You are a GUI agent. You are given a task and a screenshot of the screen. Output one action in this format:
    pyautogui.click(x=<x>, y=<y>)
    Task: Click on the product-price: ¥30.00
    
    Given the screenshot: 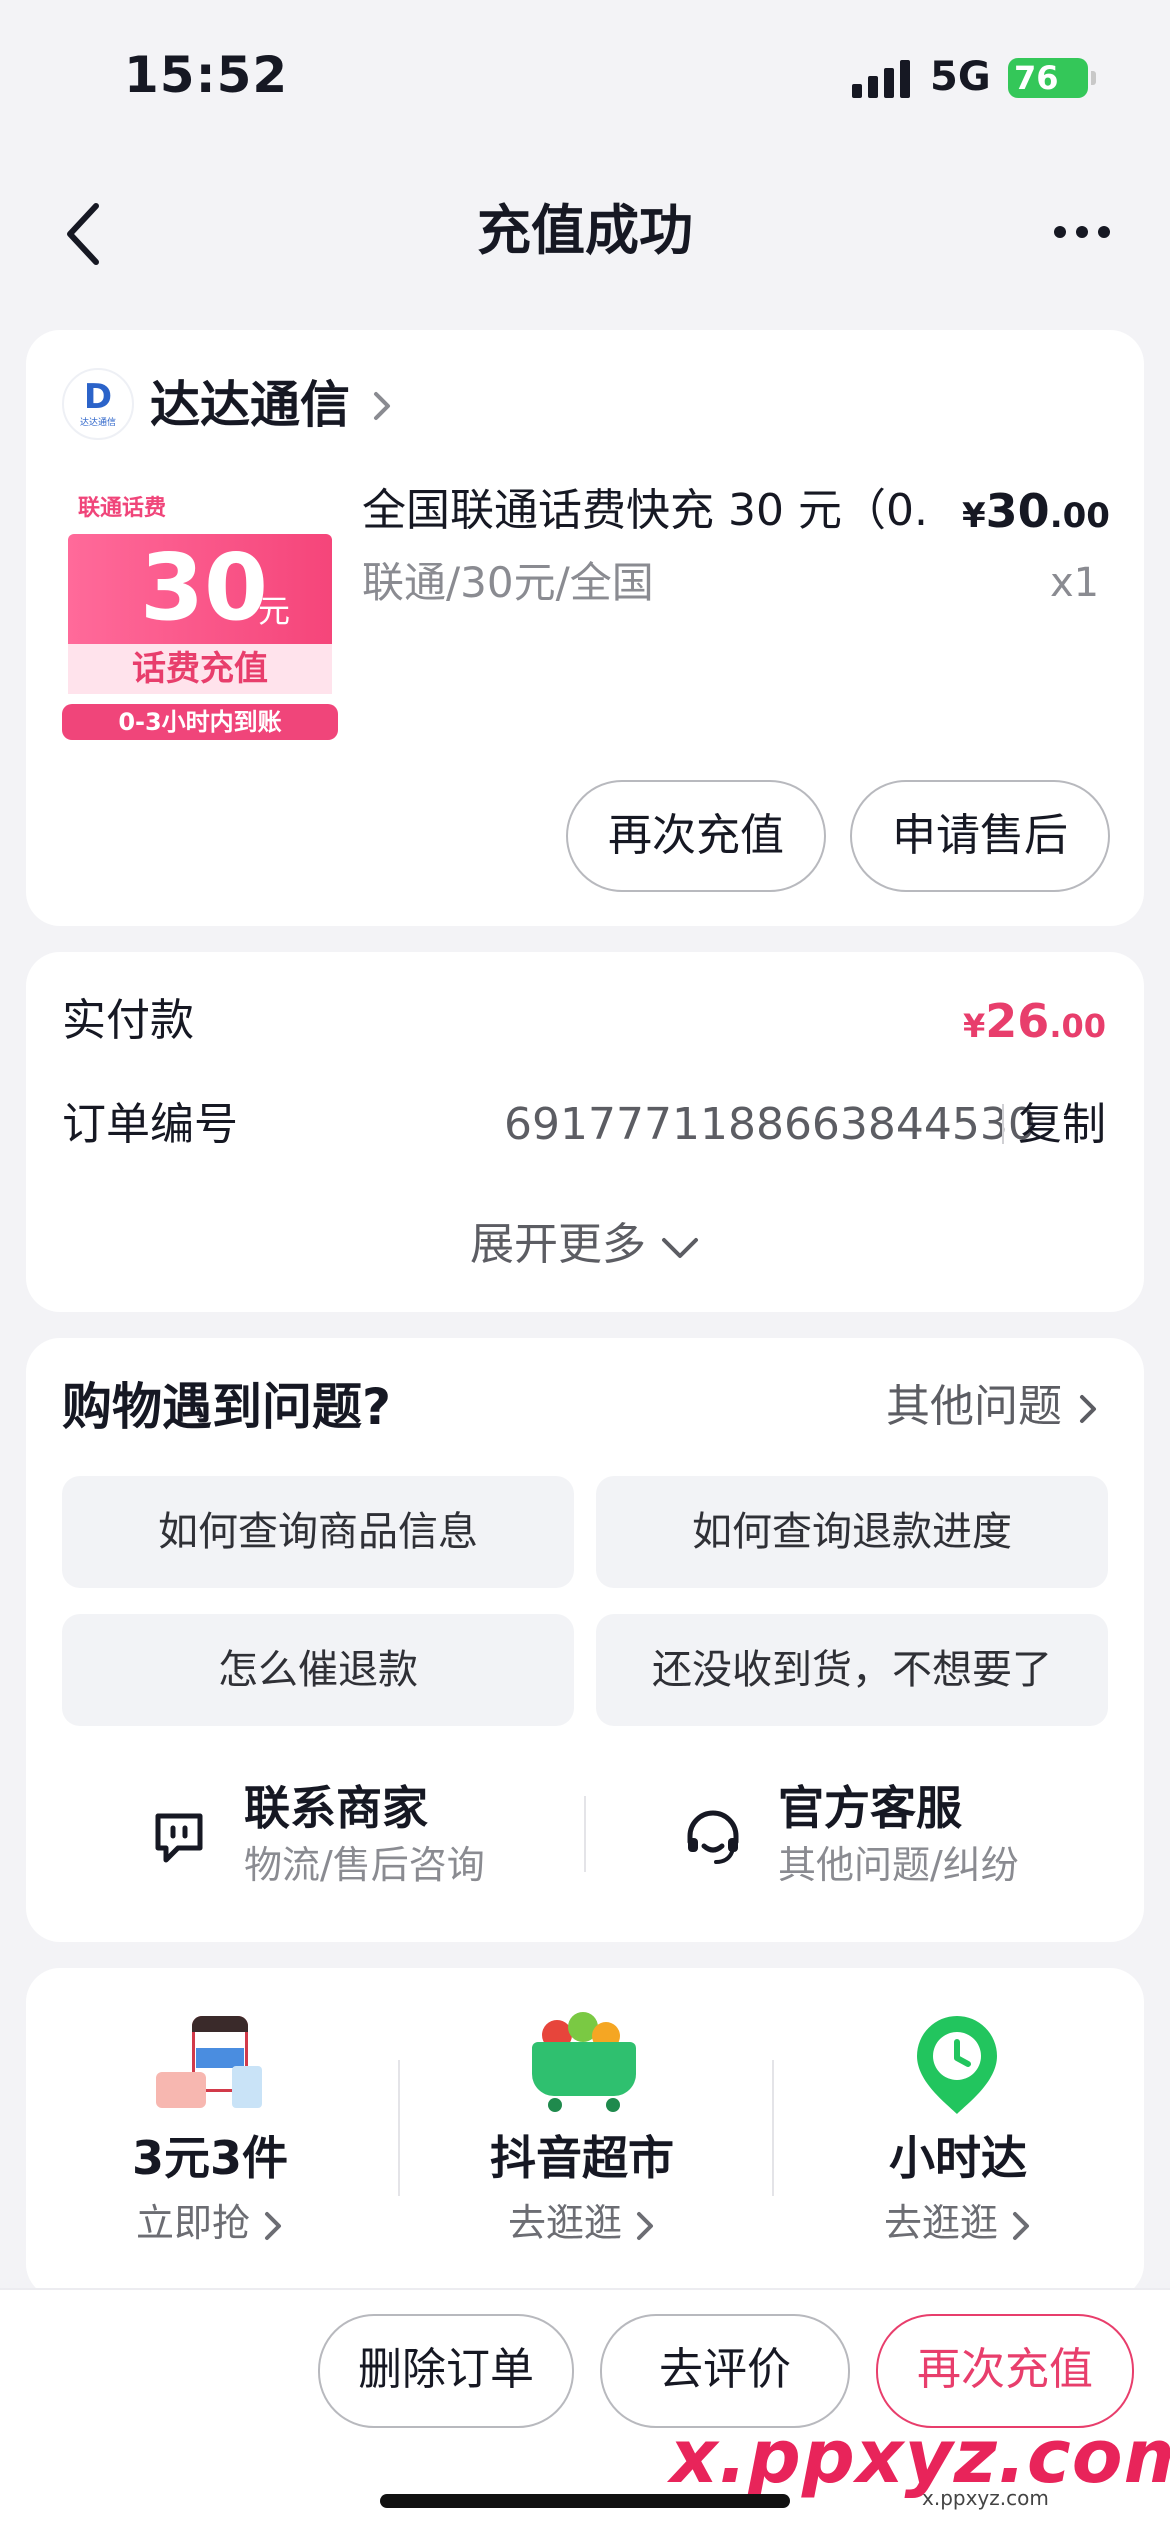 What is the action you would take?
    pyautogui.click(x=1036, y=511)
    